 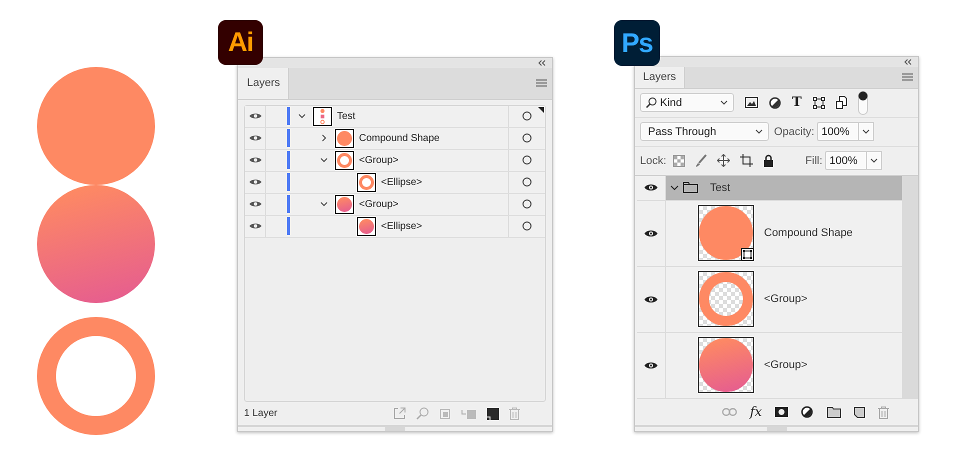 What do you see at coordinates (637, 43) in the screenshot?
I see `app-logo: Ps` at bounding box center [637, 43].